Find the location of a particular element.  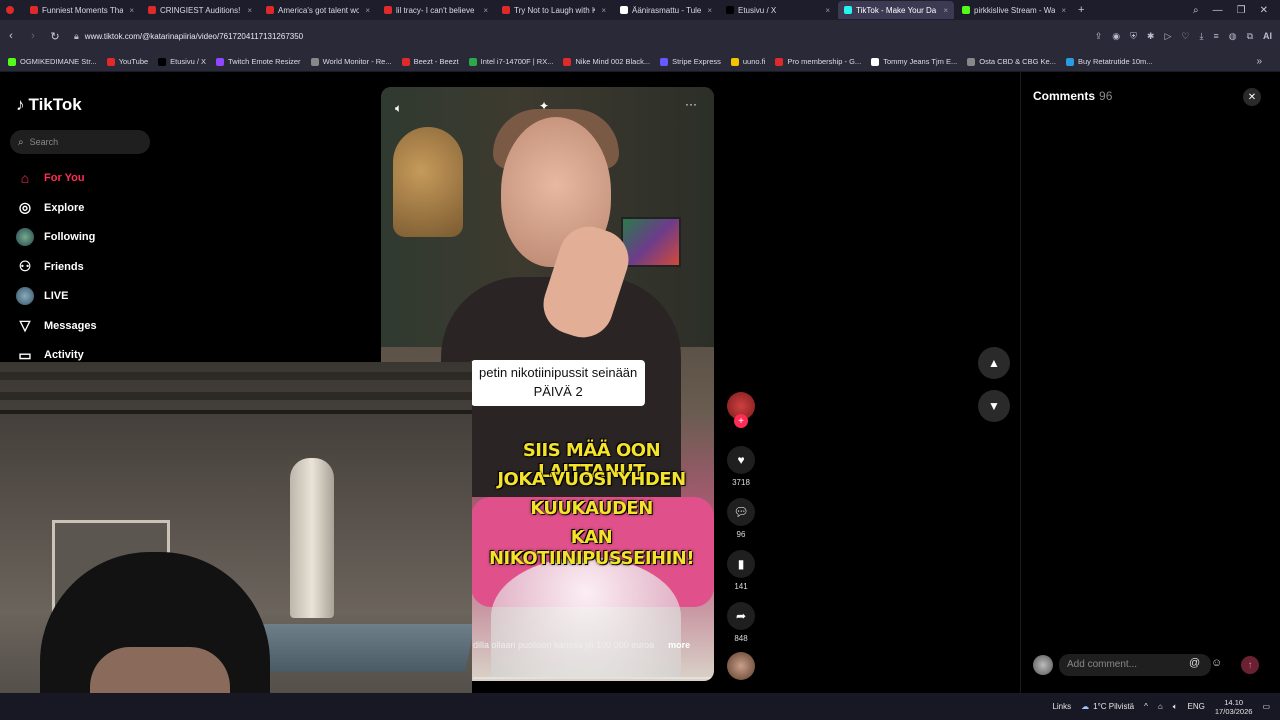

comment-icon: 💬︎ is located at coordinates (741, 512).